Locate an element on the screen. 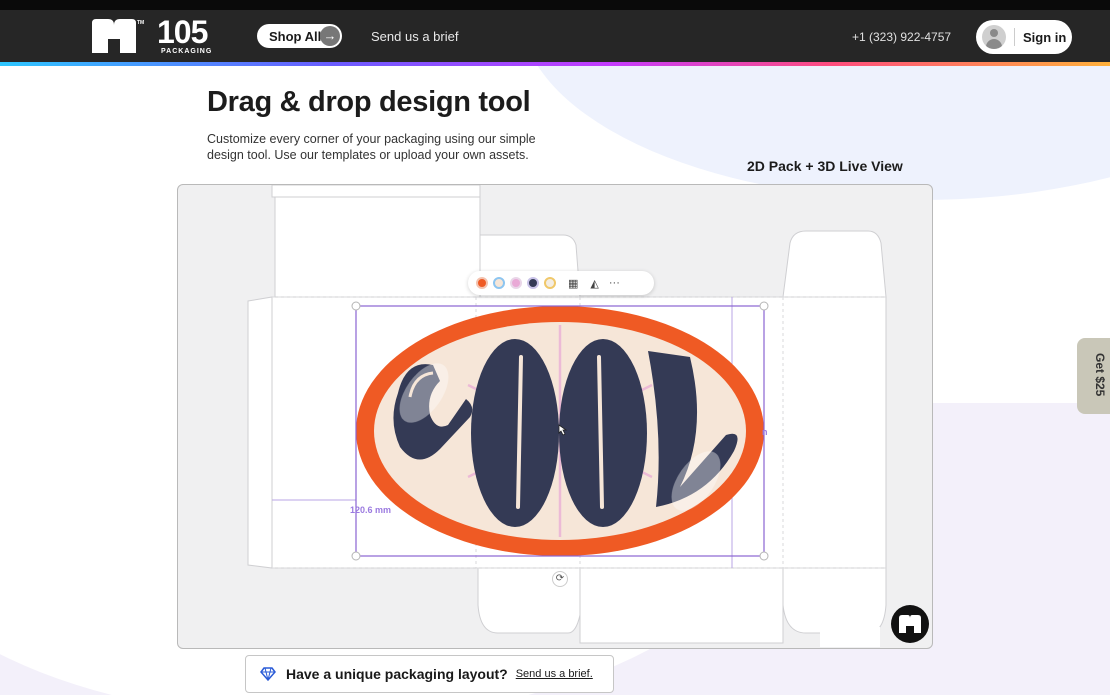 This screenshot has height=695, width=1110. rotate-icon: ⟳ is located at coordinates (560, 579).